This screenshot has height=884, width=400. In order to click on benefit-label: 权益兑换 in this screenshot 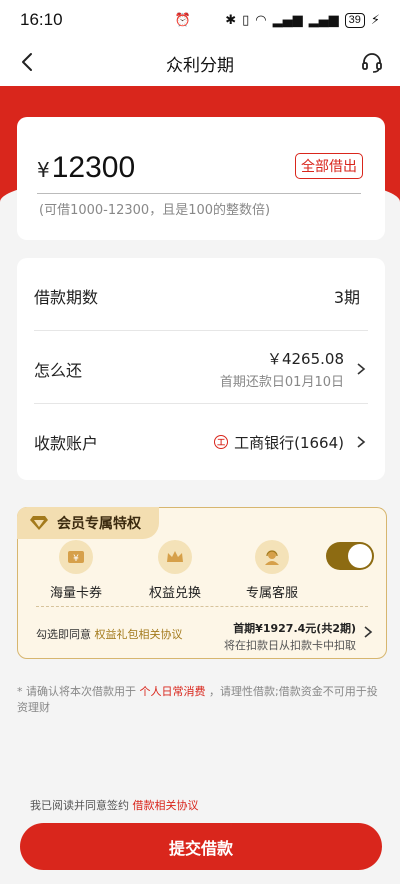, I will do `click(174, 593)`.